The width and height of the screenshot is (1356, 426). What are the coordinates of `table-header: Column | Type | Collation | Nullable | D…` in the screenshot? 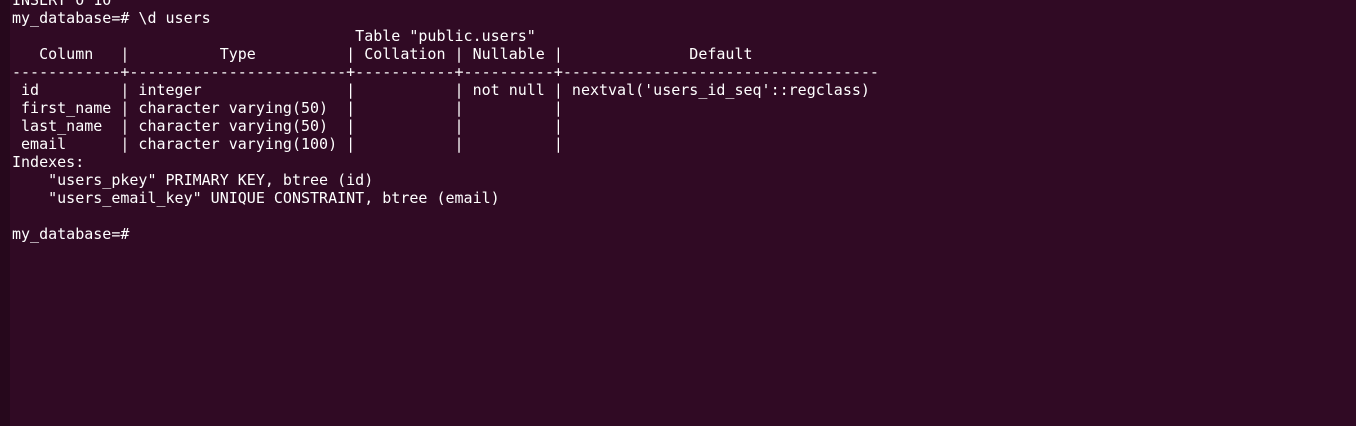 It's located at (382, 54).